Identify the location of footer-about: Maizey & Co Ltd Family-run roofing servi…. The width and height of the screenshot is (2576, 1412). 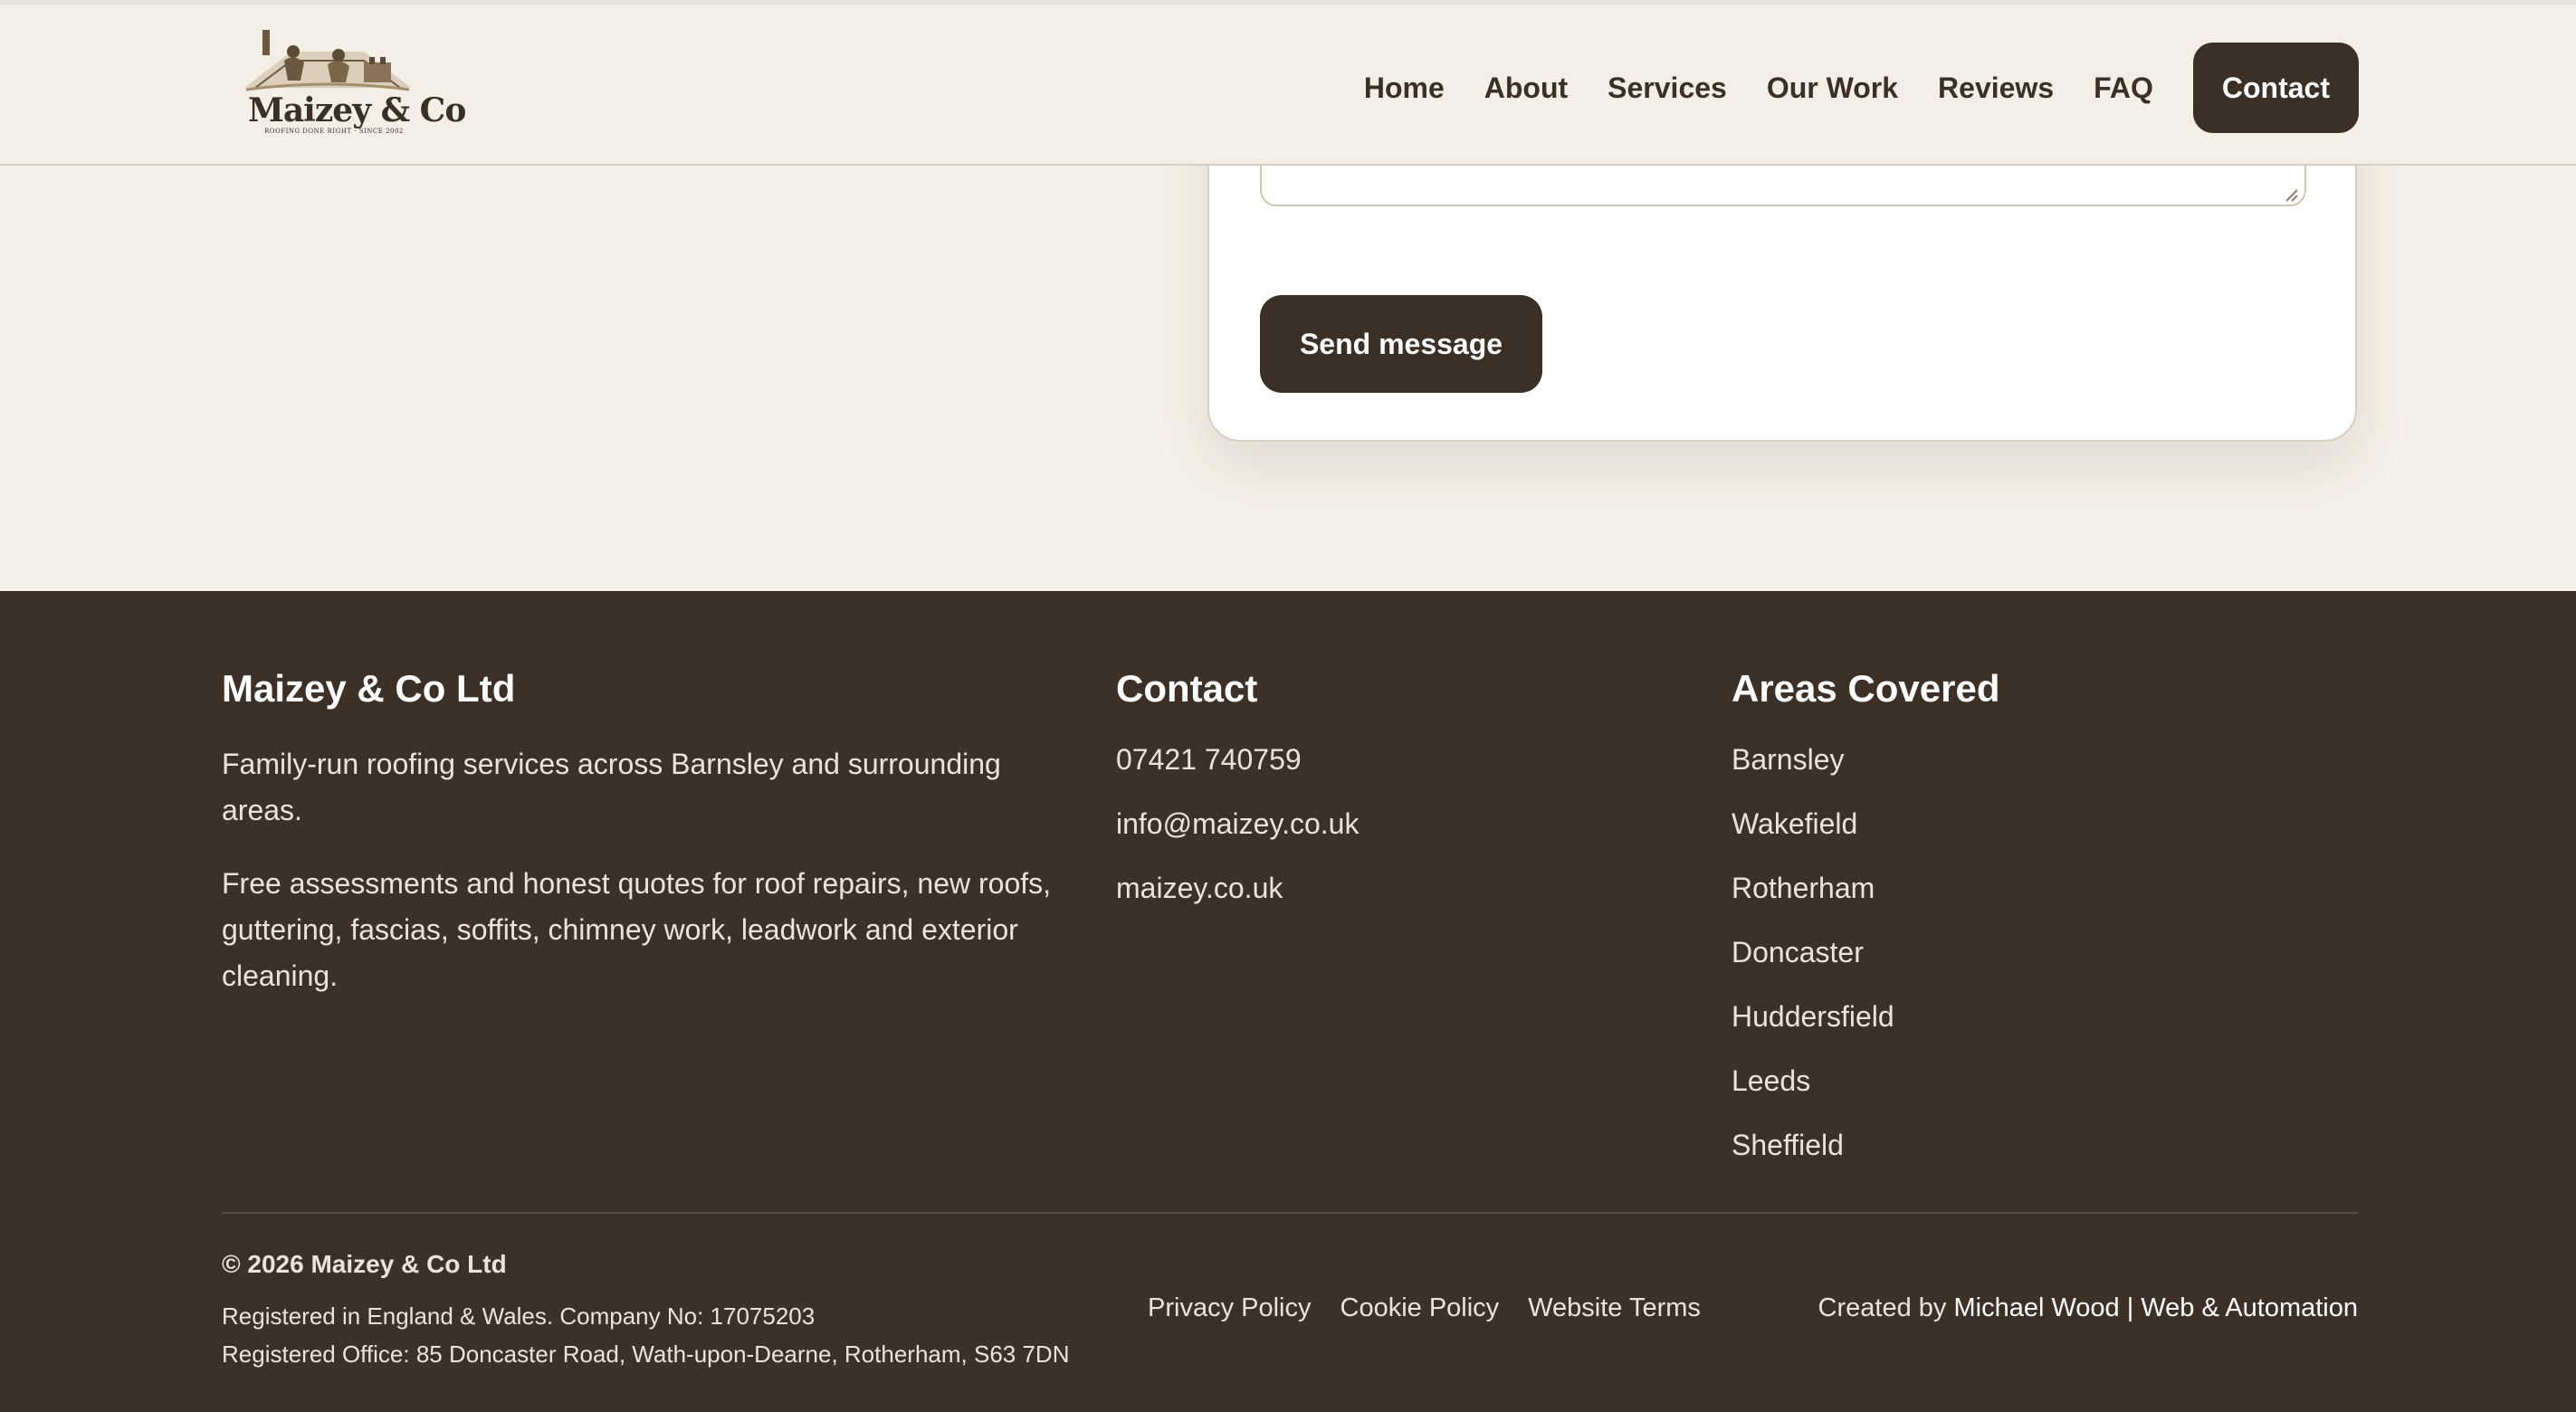
(647, 846).